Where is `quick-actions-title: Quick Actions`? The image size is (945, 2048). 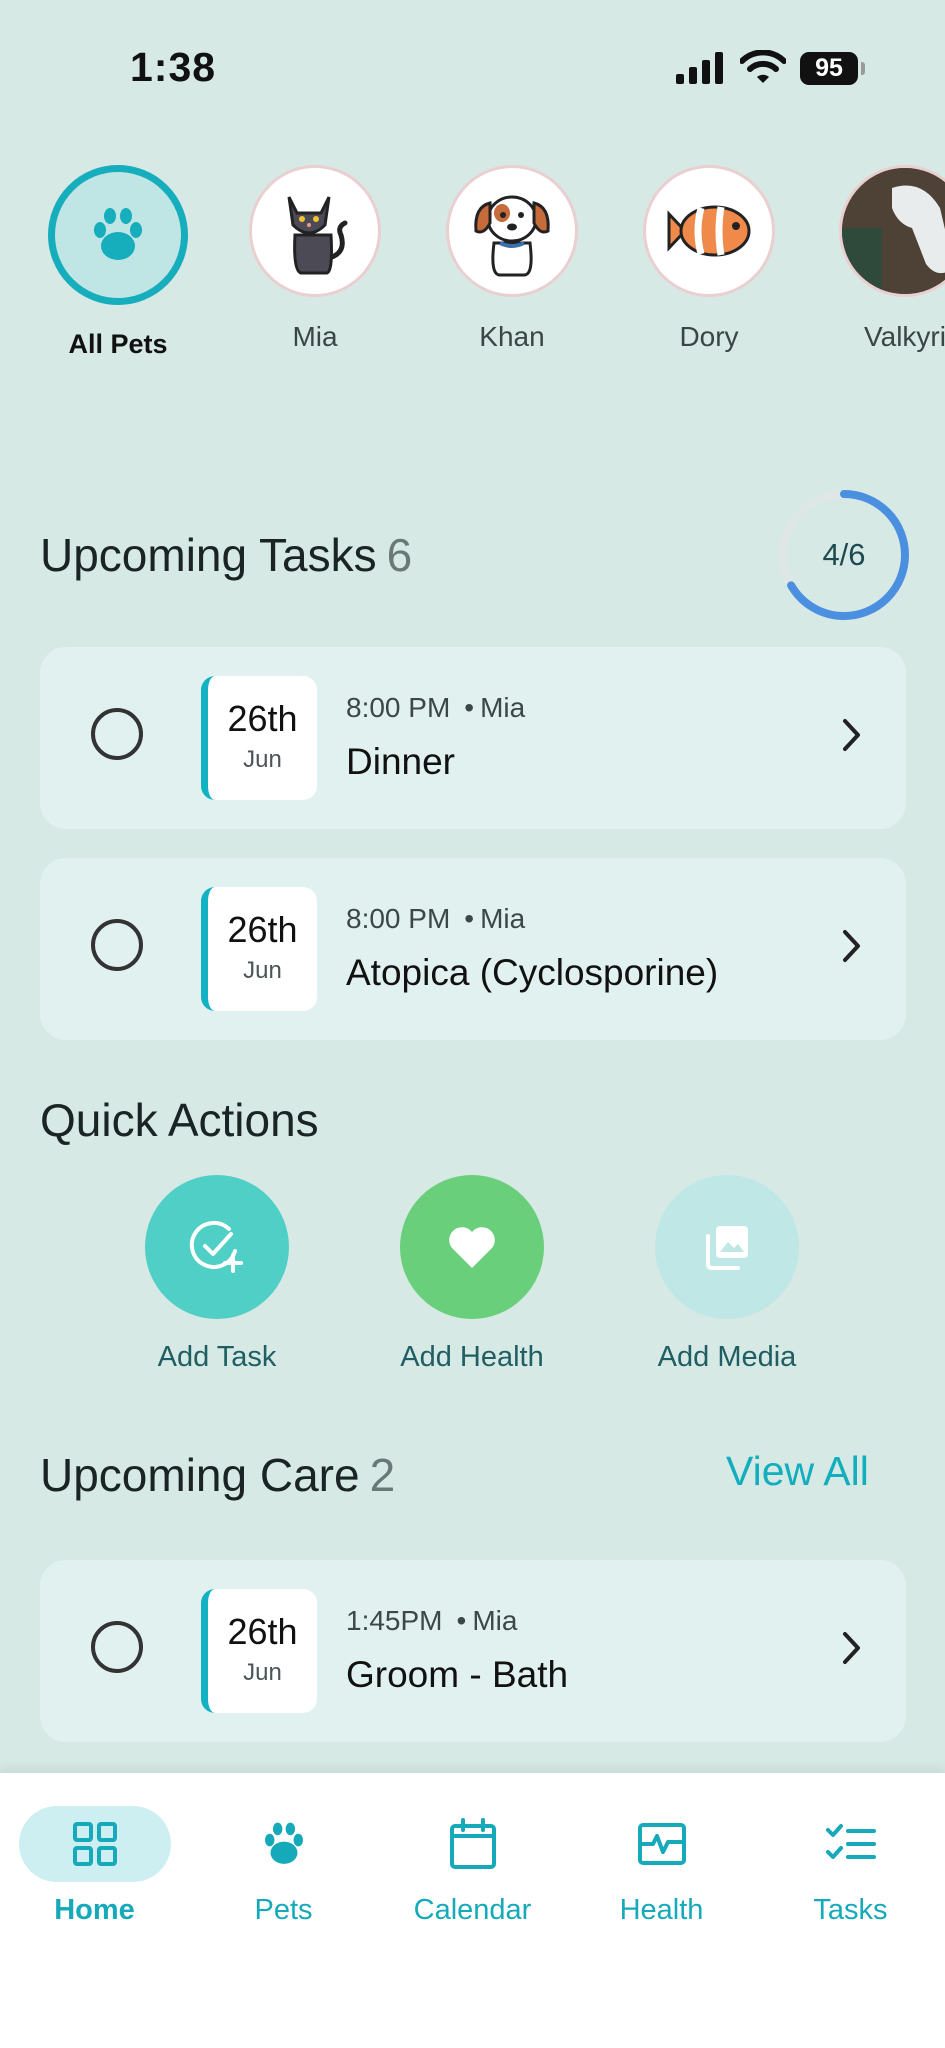 quick-actions-title: Quick Actions is located at coordinates (179, 1120).